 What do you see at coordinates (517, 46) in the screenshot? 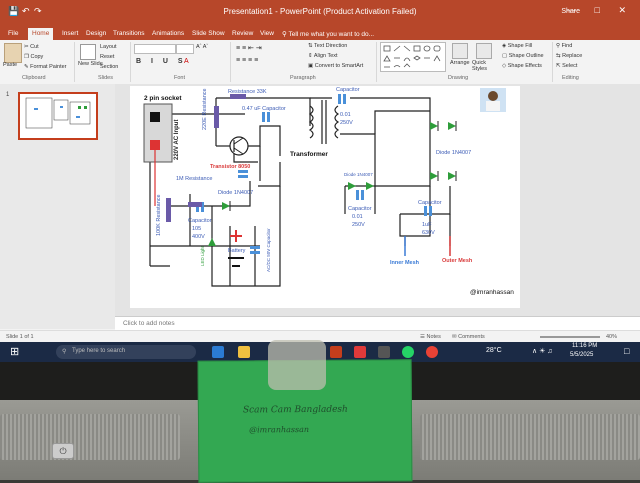
I see `shape-fill-button: ◈ Shape Fill` at bounding box center [517, 46].